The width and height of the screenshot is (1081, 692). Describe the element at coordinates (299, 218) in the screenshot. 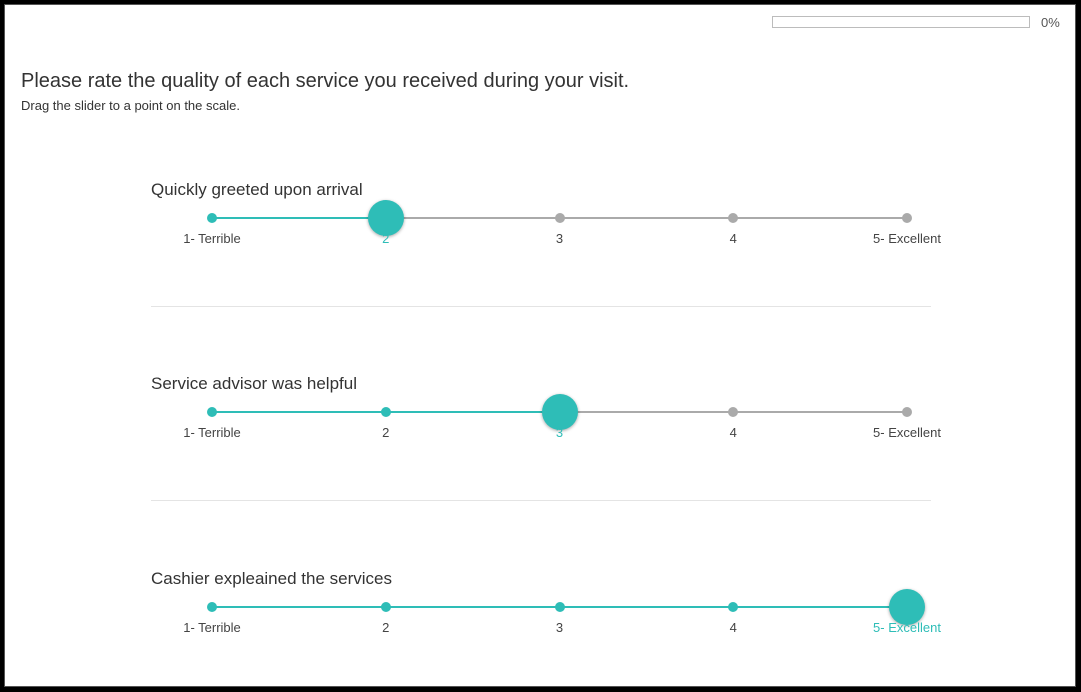

I see `slider-track-fill` at that location.